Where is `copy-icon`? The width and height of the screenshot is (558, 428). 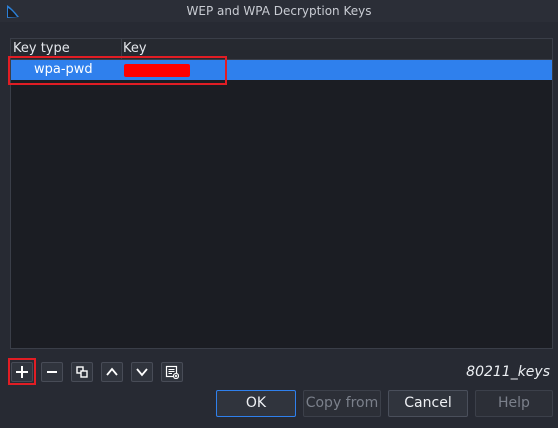 copy-icon is located at coordinates (82, 372).